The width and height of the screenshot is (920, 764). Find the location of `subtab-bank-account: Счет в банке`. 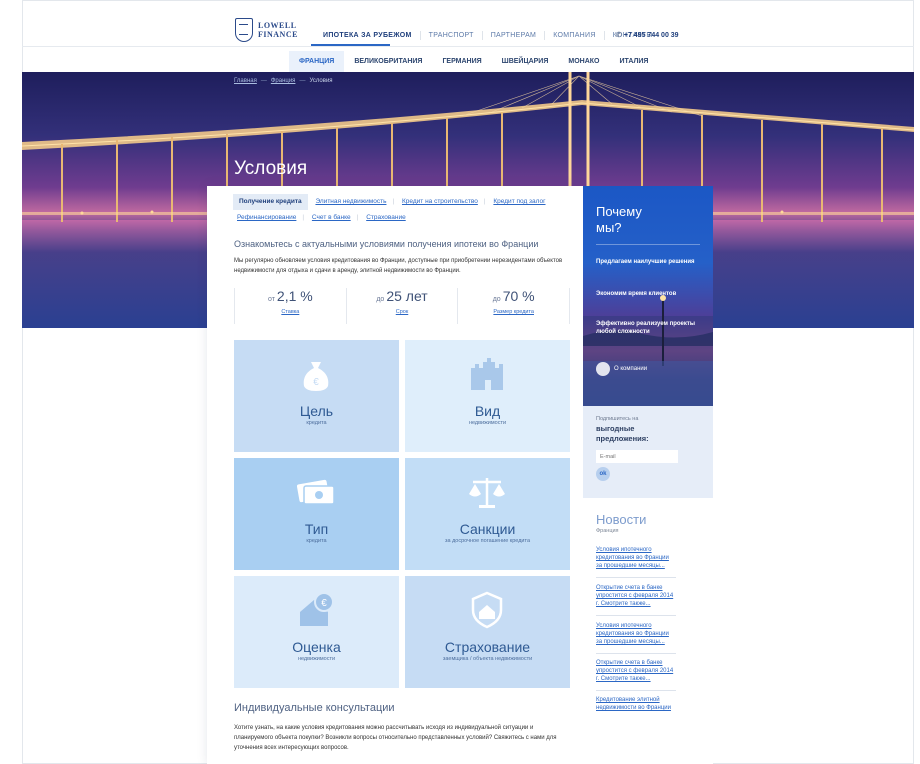

subtab-bank-account: Счет в банке is located at coordinates (331, 218).